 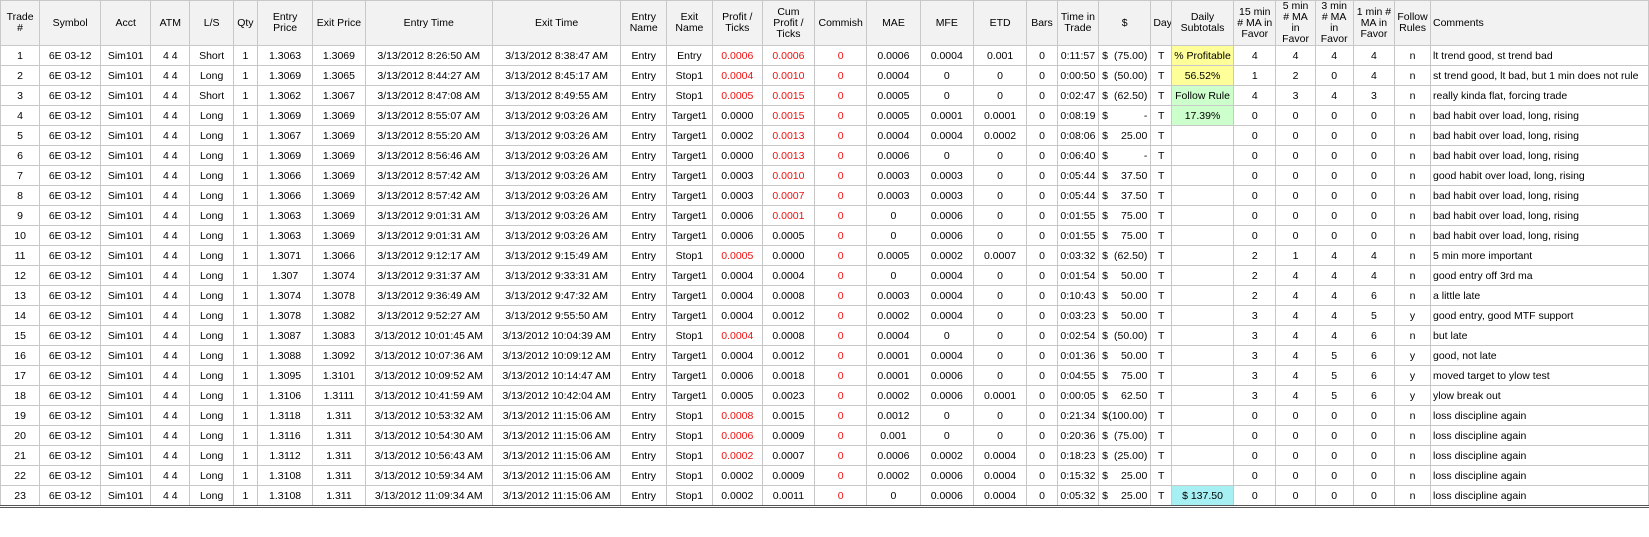 I want to click on cell-entry-time: 3/13/2012 8:47:08 AM, so click(x=428, y=95).